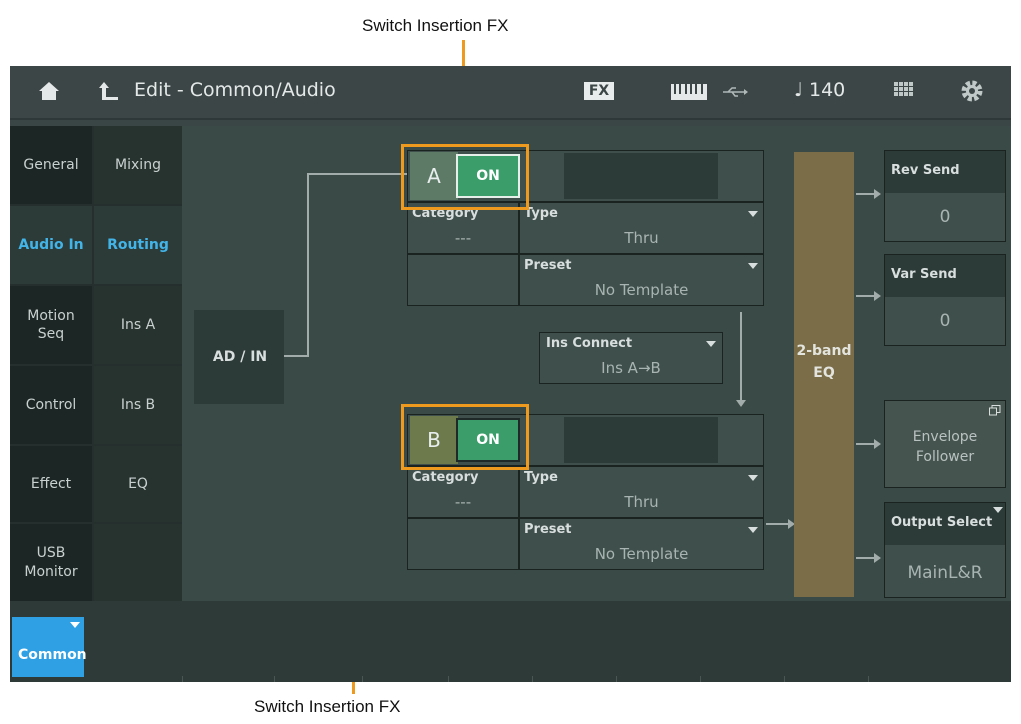 Image resolution: width=1021 pixels, height=724 pixels. Describe the element at coordinates (753, 530) in the screenshot. I see `ins-b-preset-dropdown-icon` at that location.